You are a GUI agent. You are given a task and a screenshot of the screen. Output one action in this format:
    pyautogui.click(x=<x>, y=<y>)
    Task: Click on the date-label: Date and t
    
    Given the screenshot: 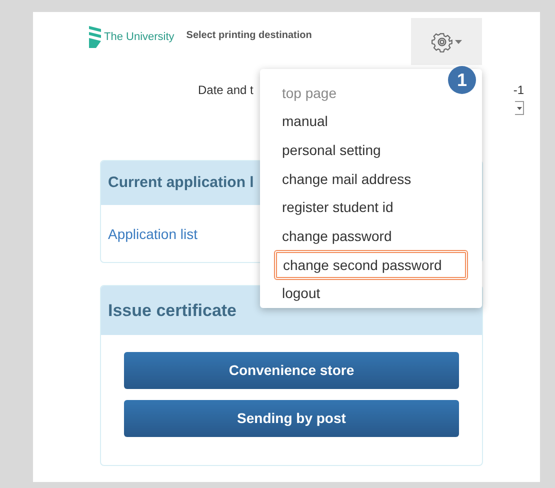 What is the action you would take?
    pyautogui.click(x=226, y=90)
    